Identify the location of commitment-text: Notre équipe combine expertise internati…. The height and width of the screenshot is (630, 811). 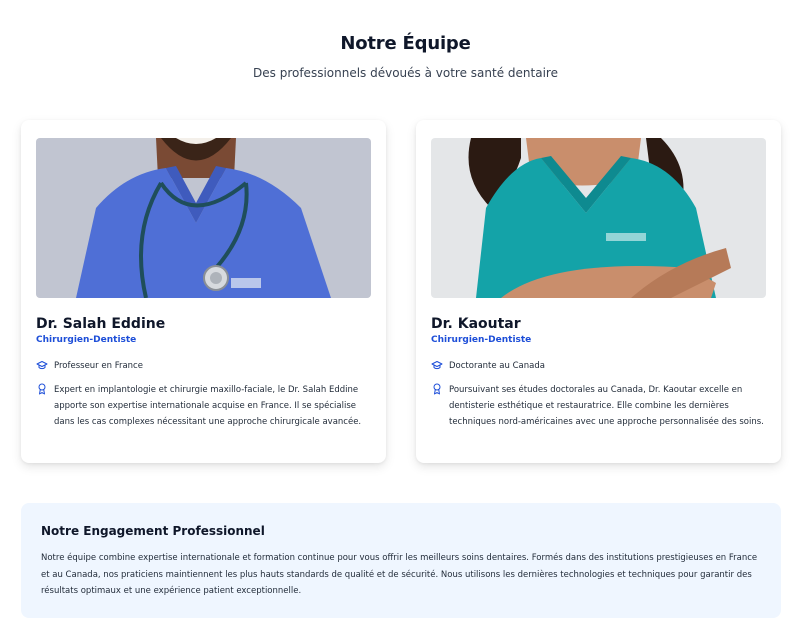
(399, 574).